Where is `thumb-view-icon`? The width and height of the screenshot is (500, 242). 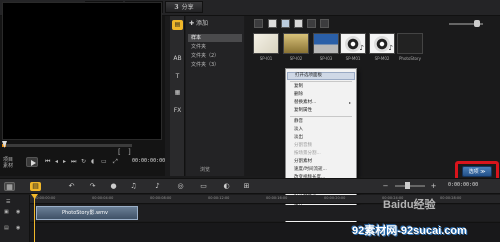 thumb-view-icon is located at coordinates (324, 23).